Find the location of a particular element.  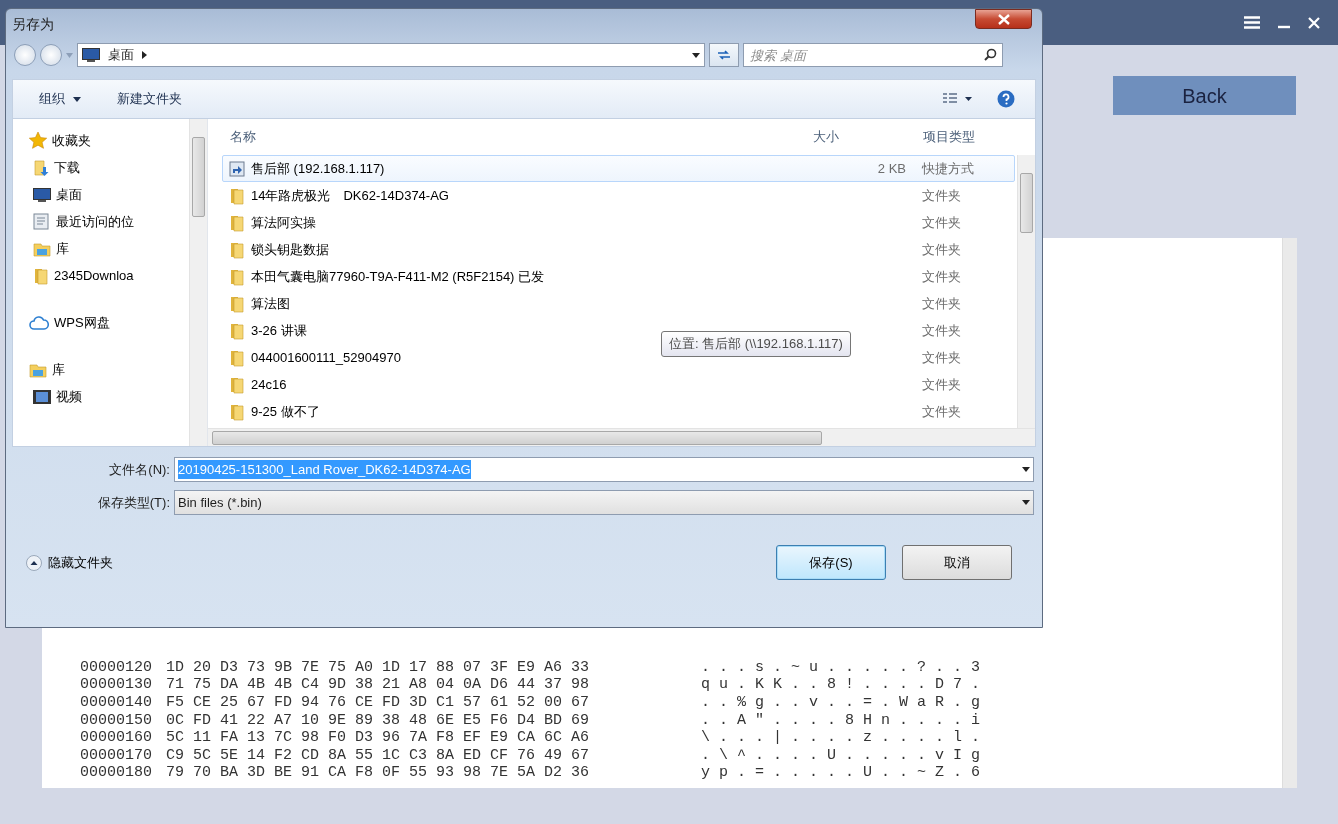

dialog-button: 取消 is located at coordinates (957, 562).